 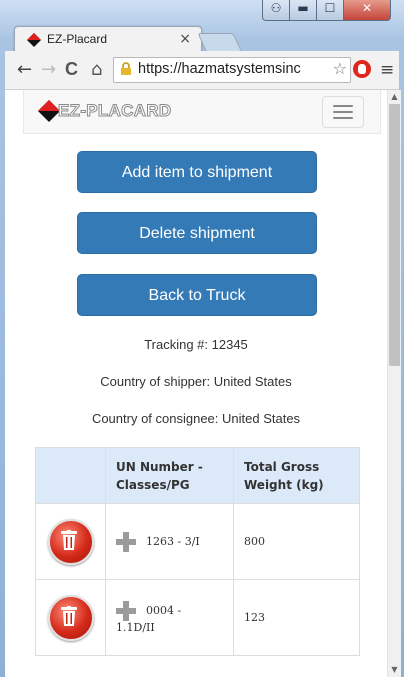 What do you see at coordinates (49, 111) in the screenshot?
I see `placard-diamond-icon` at bounding box center [49, 111].